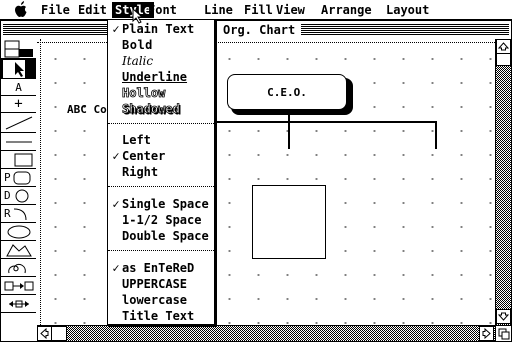 The image size is (512, 344). I want to click on left-ruler, so click(39, 182).